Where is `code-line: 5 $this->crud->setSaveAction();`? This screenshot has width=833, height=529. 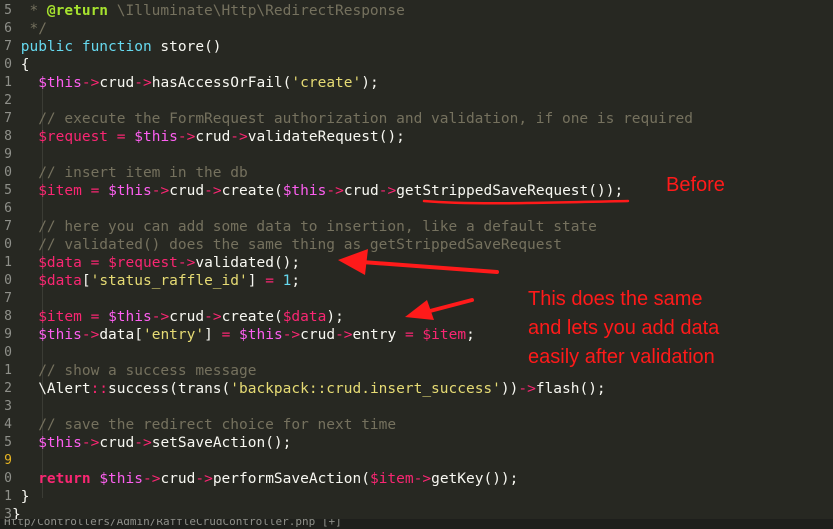
code-line: 5 $this->crud->setSaveAction(); is located at coordinates (416, 443).